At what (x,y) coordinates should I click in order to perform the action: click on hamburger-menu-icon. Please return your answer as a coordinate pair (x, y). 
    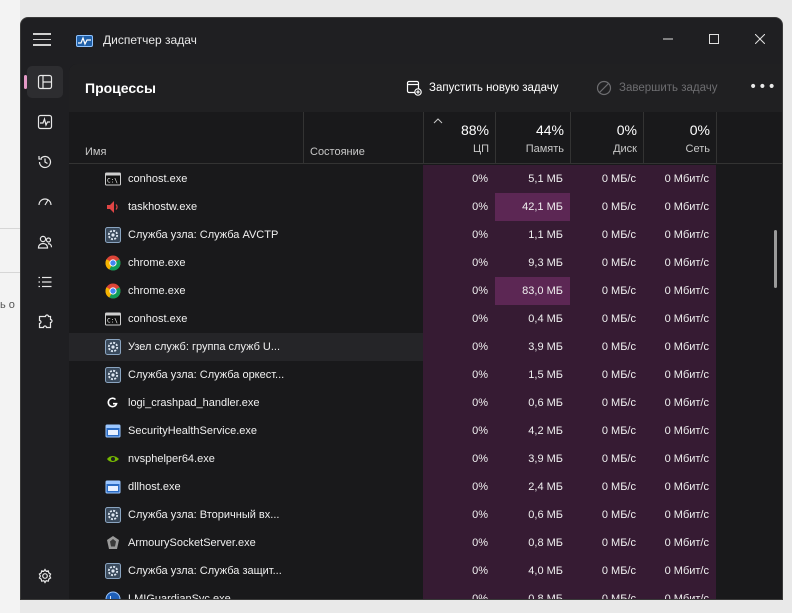
    Looking at the image, I should click on (42, 41).